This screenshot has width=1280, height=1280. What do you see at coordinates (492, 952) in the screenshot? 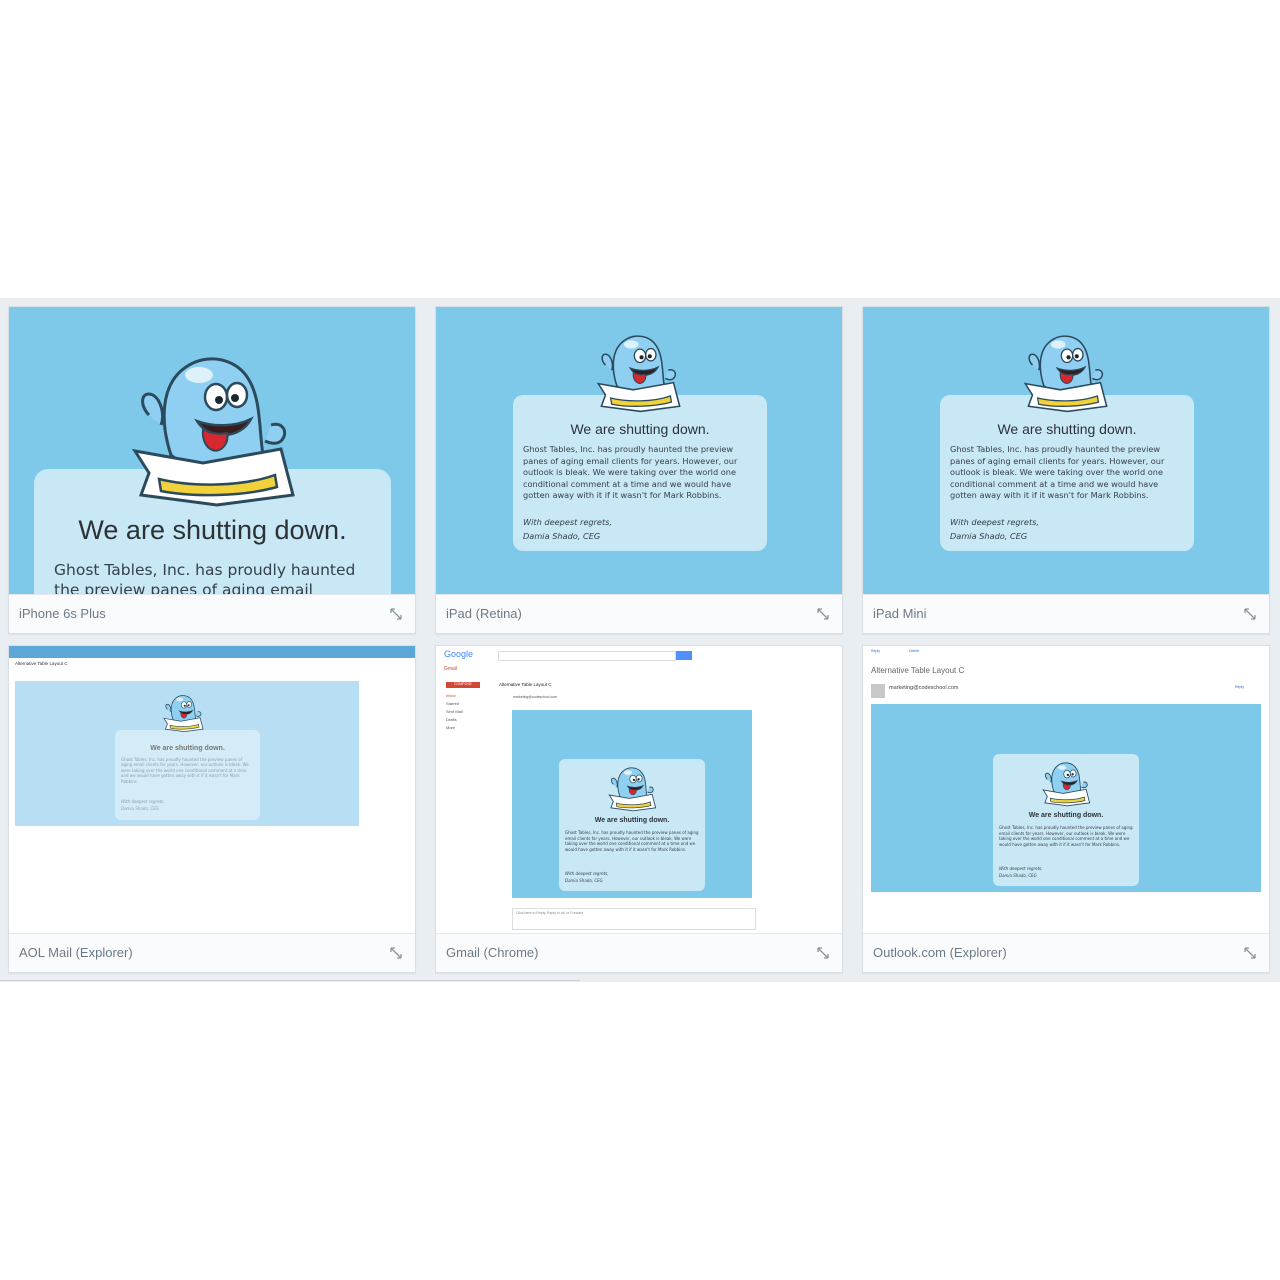
I see `card-label: Gmail (Chrome)` at bounding box center [492, 952].